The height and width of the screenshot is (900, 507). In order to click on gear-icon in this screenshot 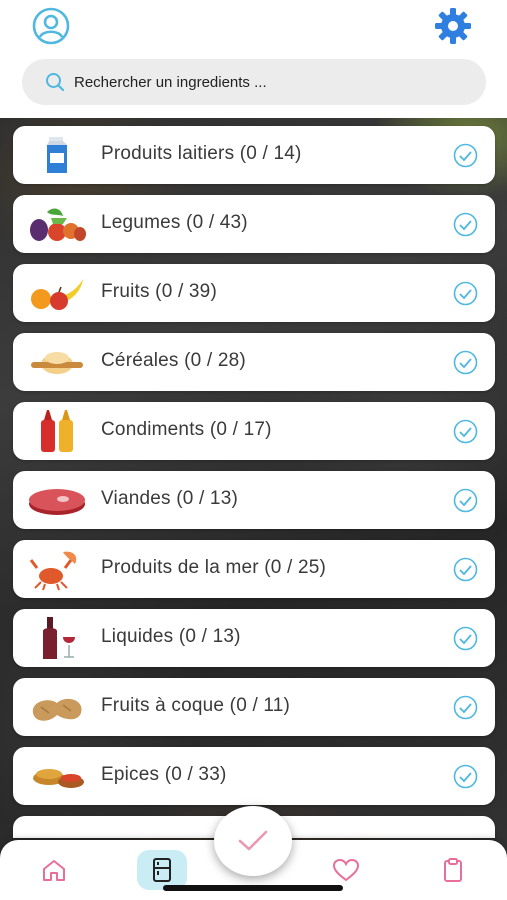, I will do `click(453, 26)`.